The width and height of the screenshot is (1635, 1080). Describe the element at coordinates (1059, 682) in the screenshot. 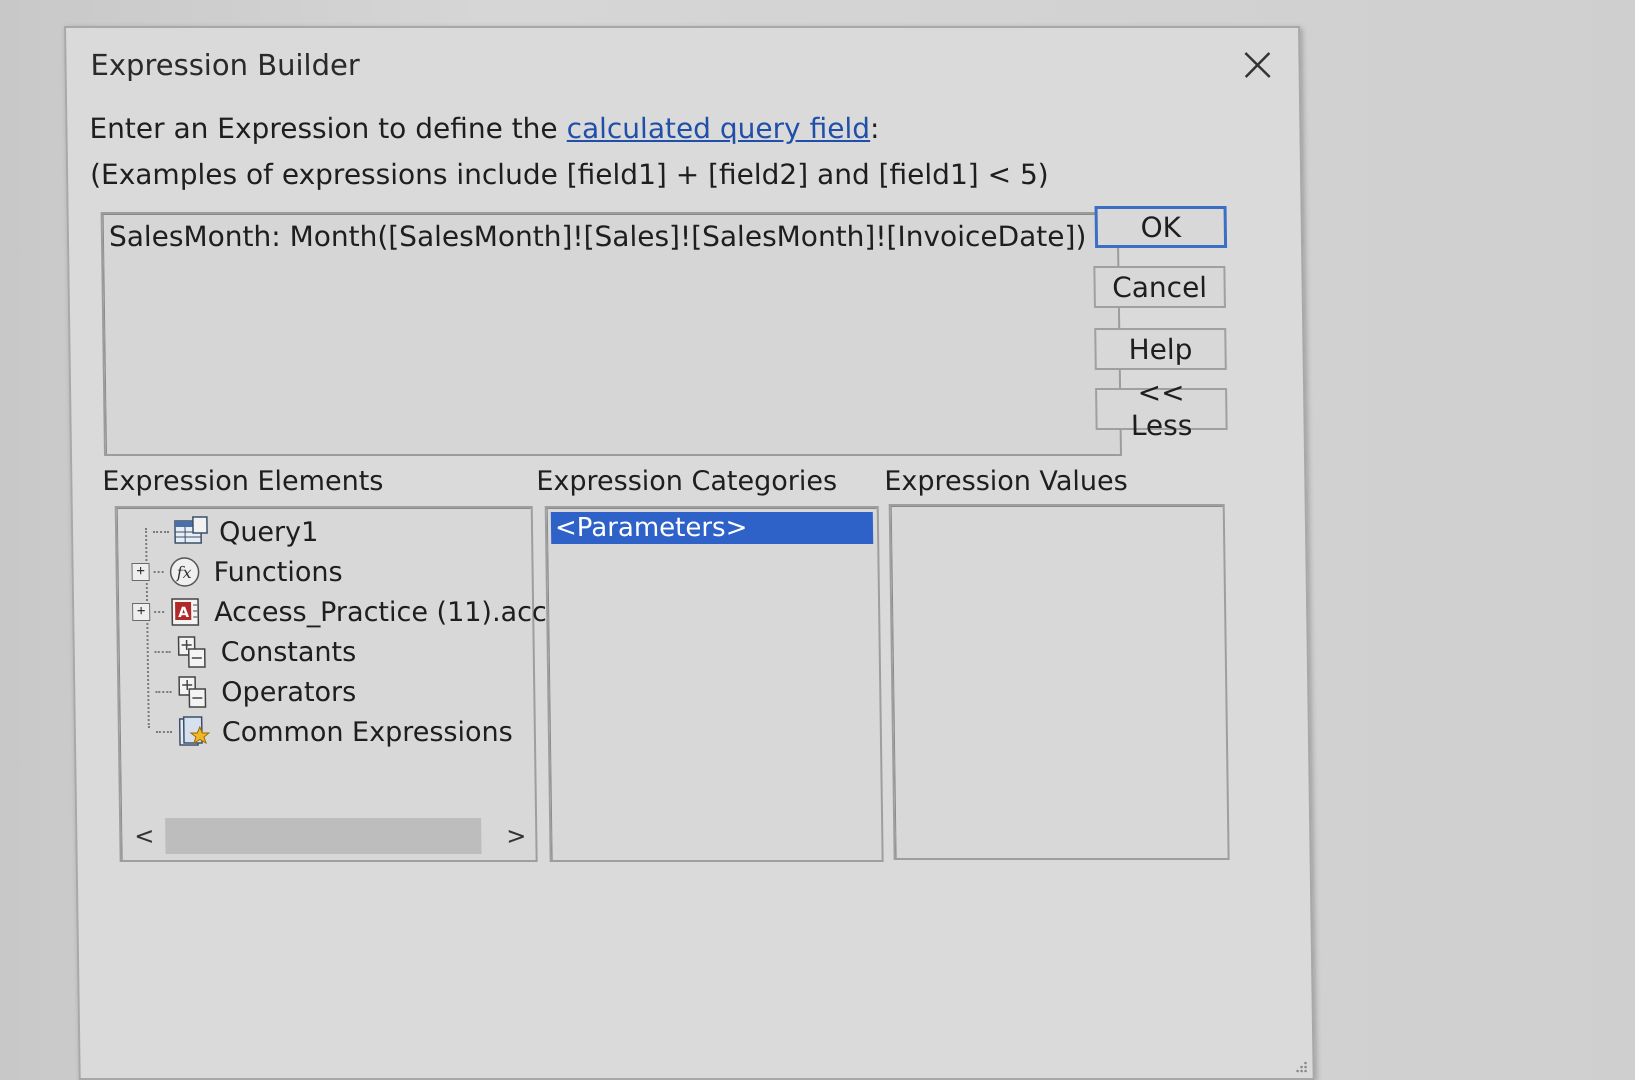

I see `expression-values-list` at that location.